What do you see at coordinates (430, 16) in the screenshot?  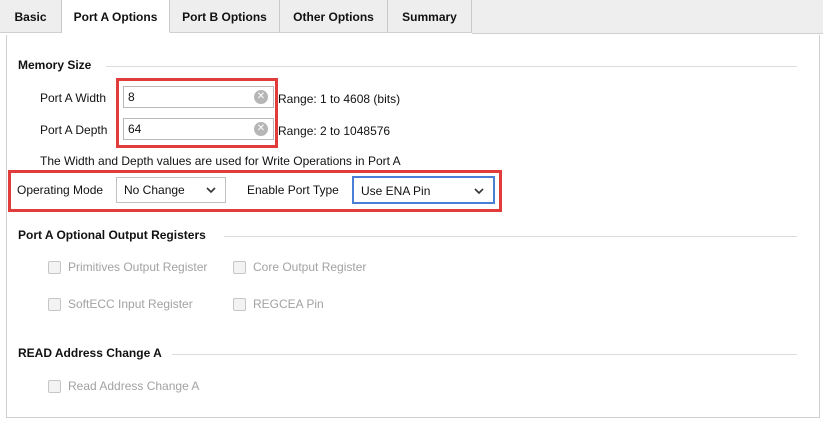 I see `tab-summary: Summary` at bounding box center [430, 16].